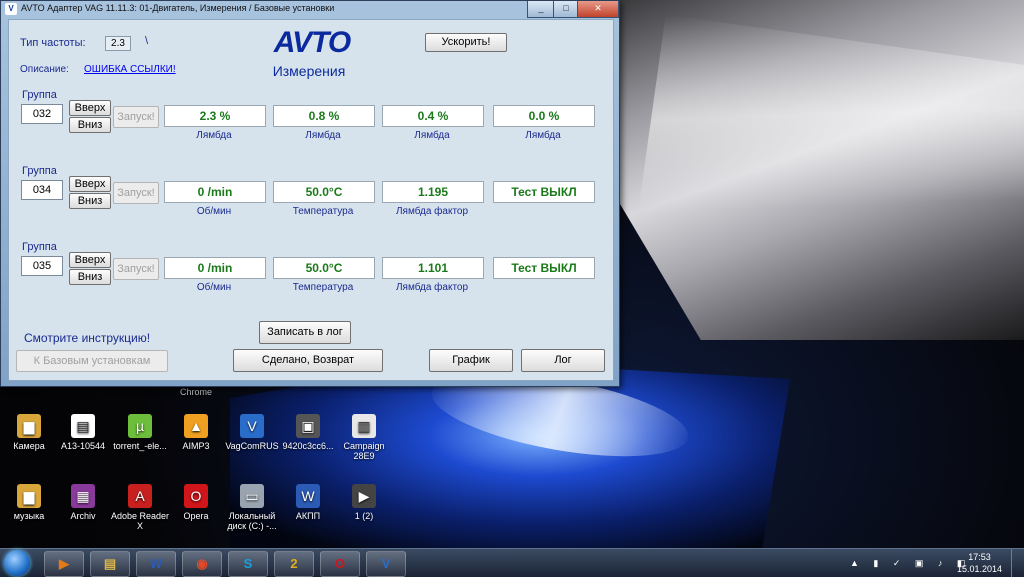 The image size is (1024, 577). Describe the element at coordinates (324, 116) in the screenshot. I see `measurement-value: 0.8 %` at that location.